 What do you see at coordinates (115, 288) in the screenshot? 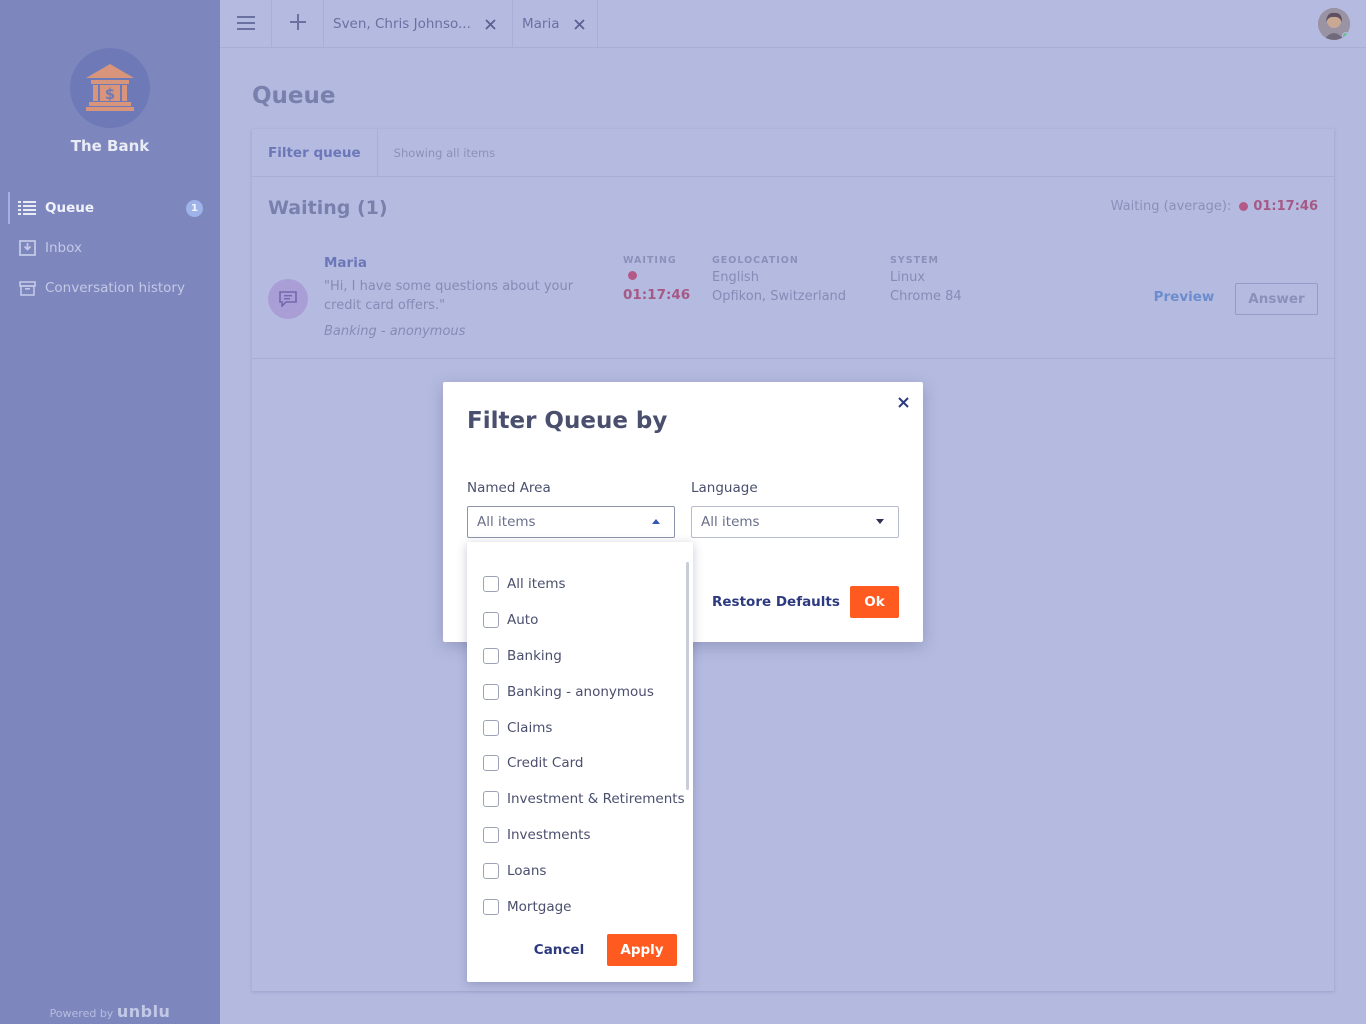
I see `sidebar-item-label: Conversation history` at bounding box center [115, 288].